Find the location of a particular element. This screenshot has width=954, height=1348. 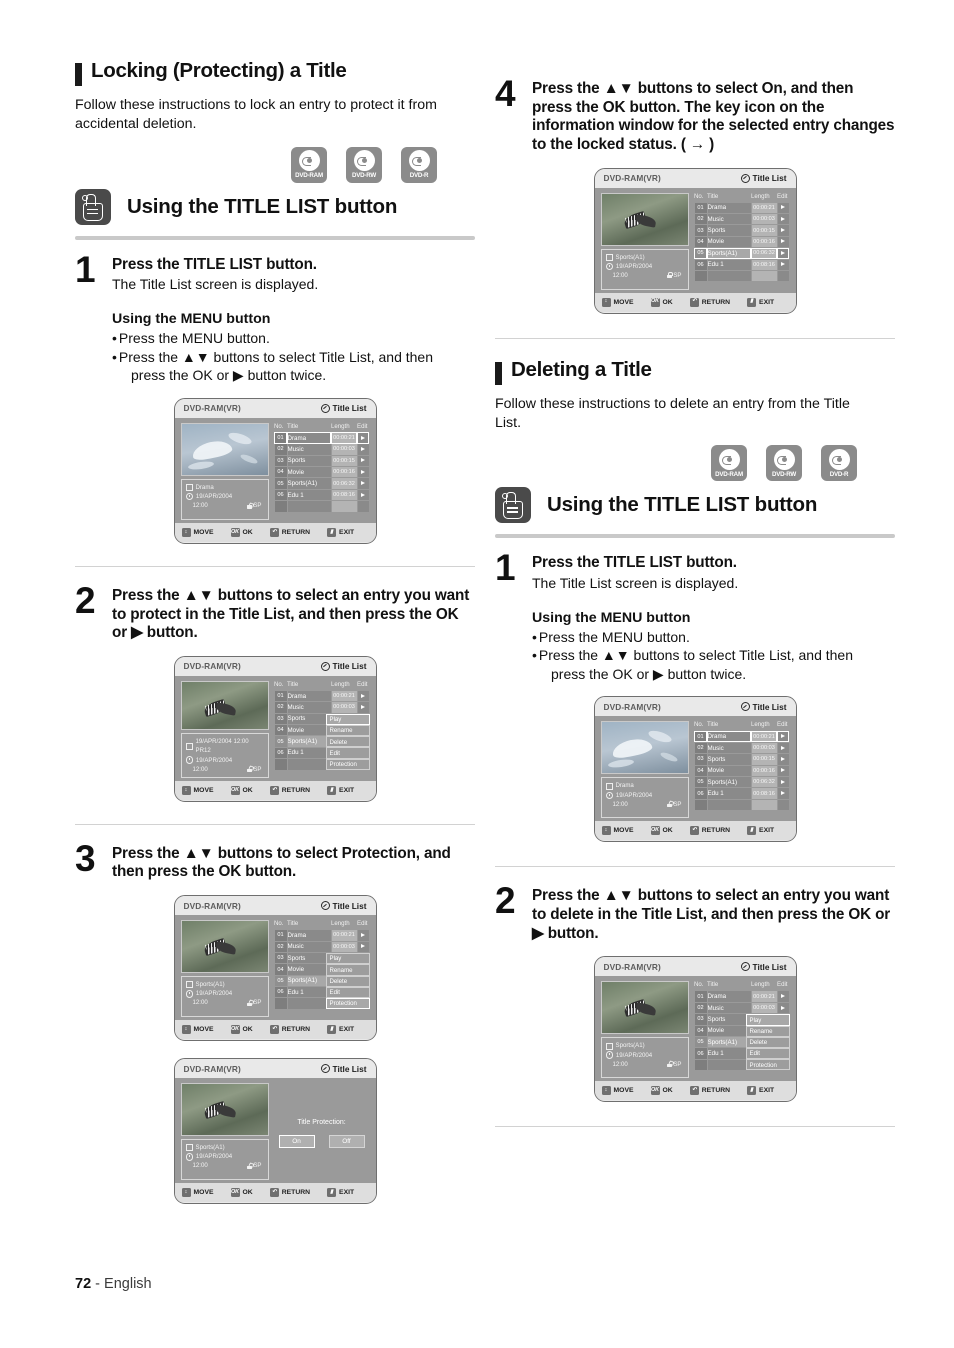

osd-info-panel: Sports(A1) 19/APR/2004 12:00 SP is located at coordinates (224, 997).